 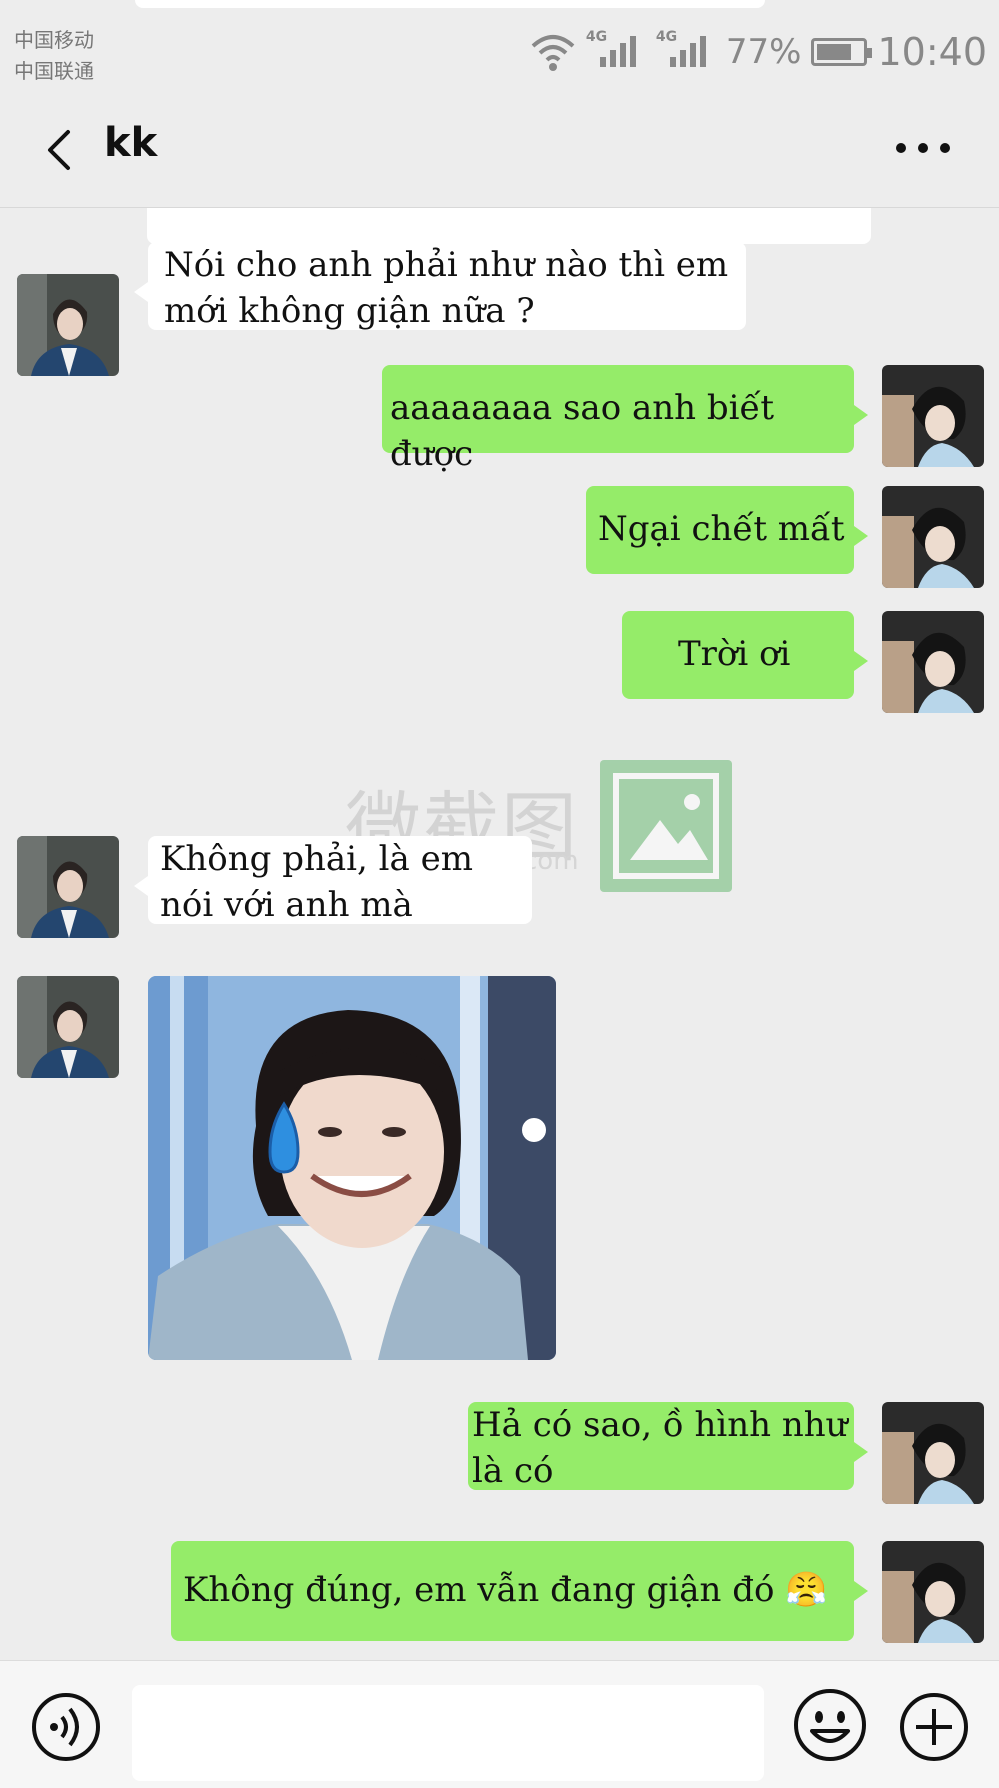 I want to click on watermark-logo-icon, so click(x=666, y=826).